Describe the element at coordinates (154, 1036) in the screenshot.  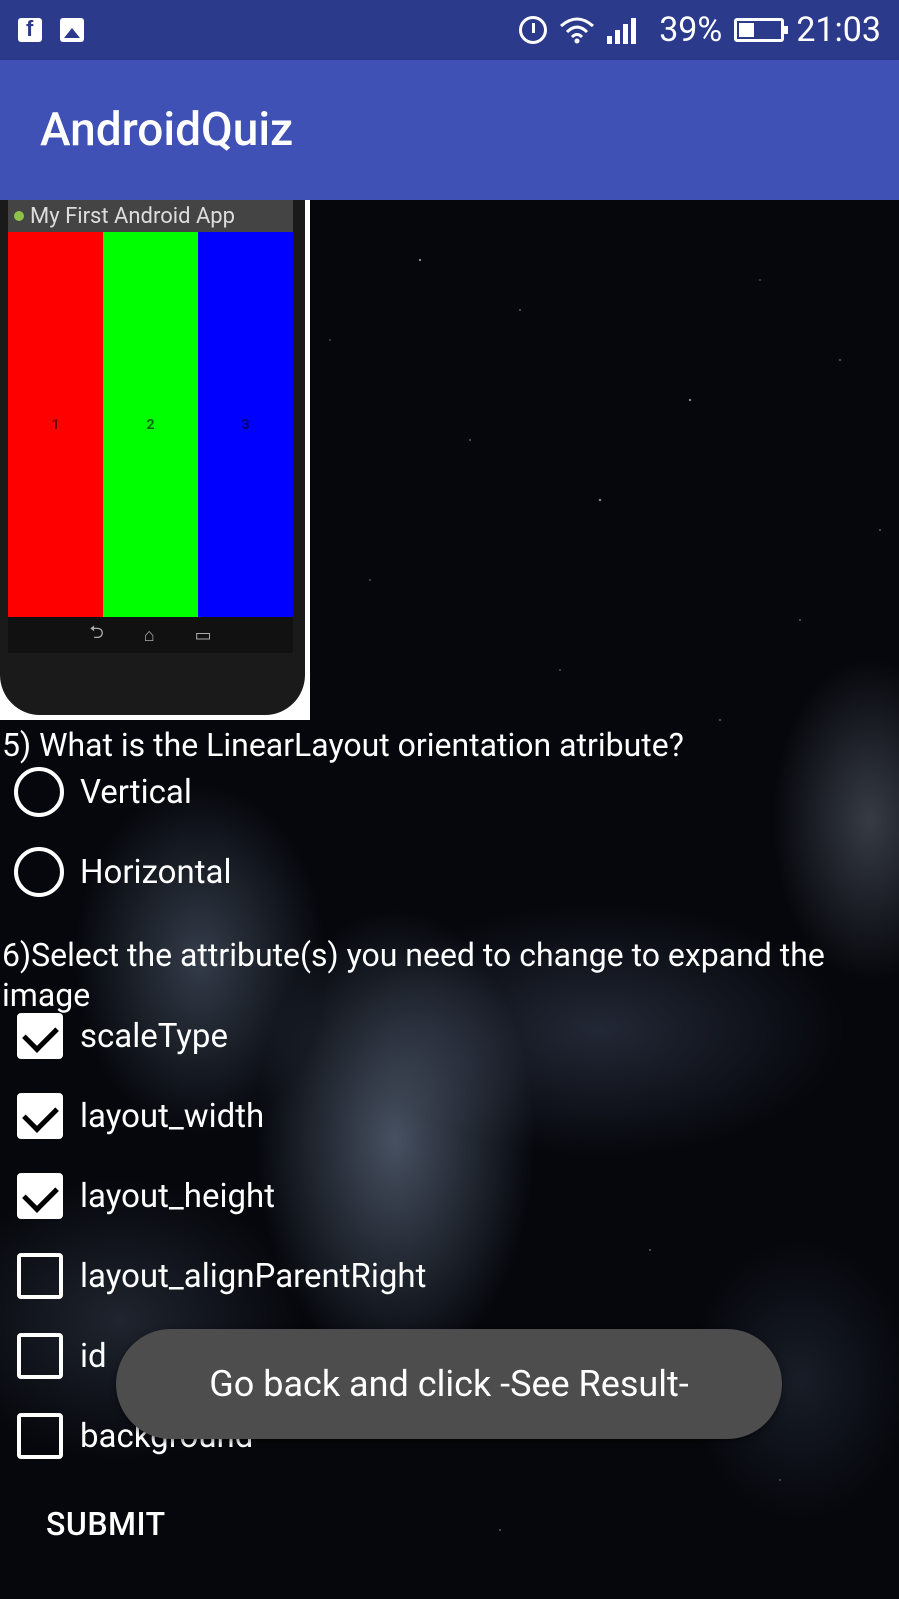
I see `option-label: scaleType` at that location.